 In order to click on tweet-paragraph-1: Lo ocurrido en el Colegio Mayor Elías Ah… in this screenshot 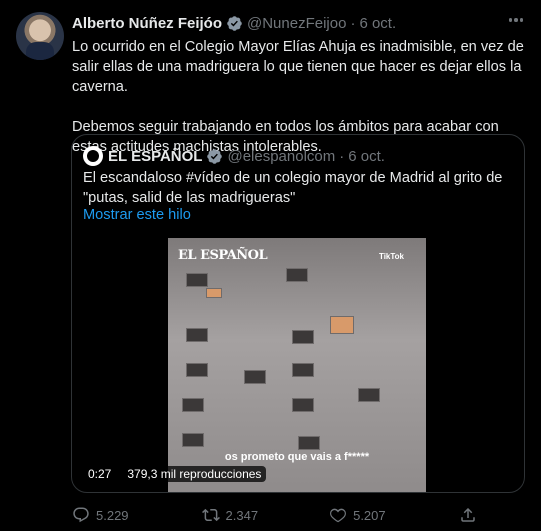, I will do `click(298, 67)`.